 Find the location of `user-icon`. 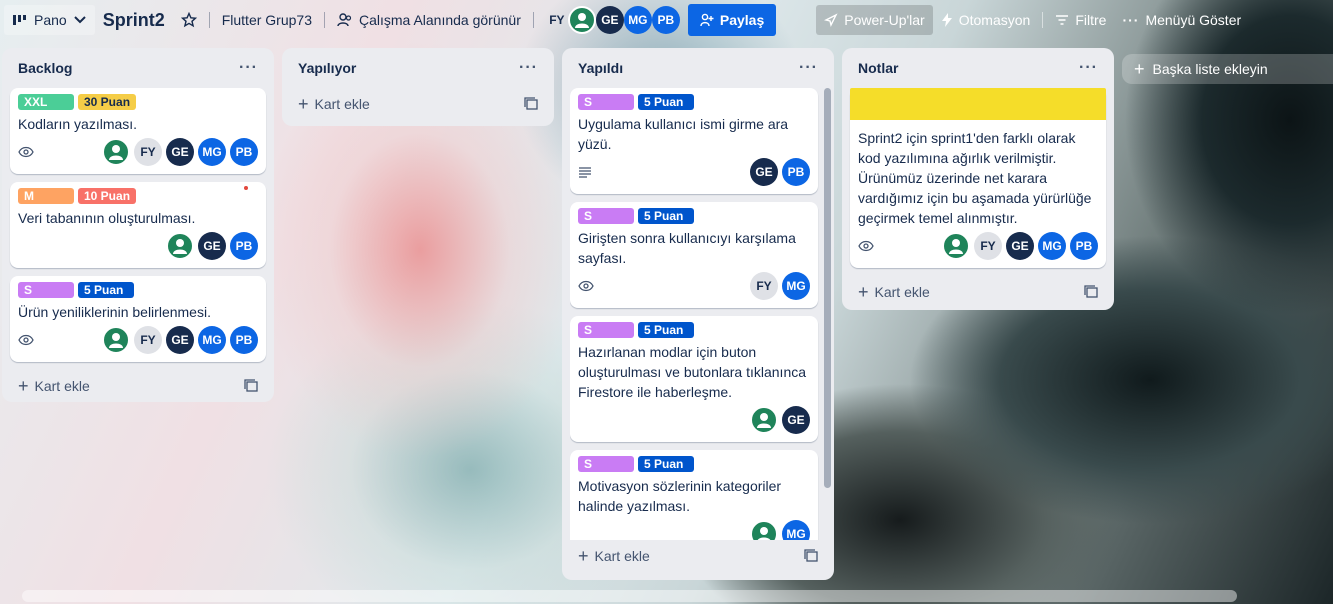

user-icon is located at coordinates (180, 246).